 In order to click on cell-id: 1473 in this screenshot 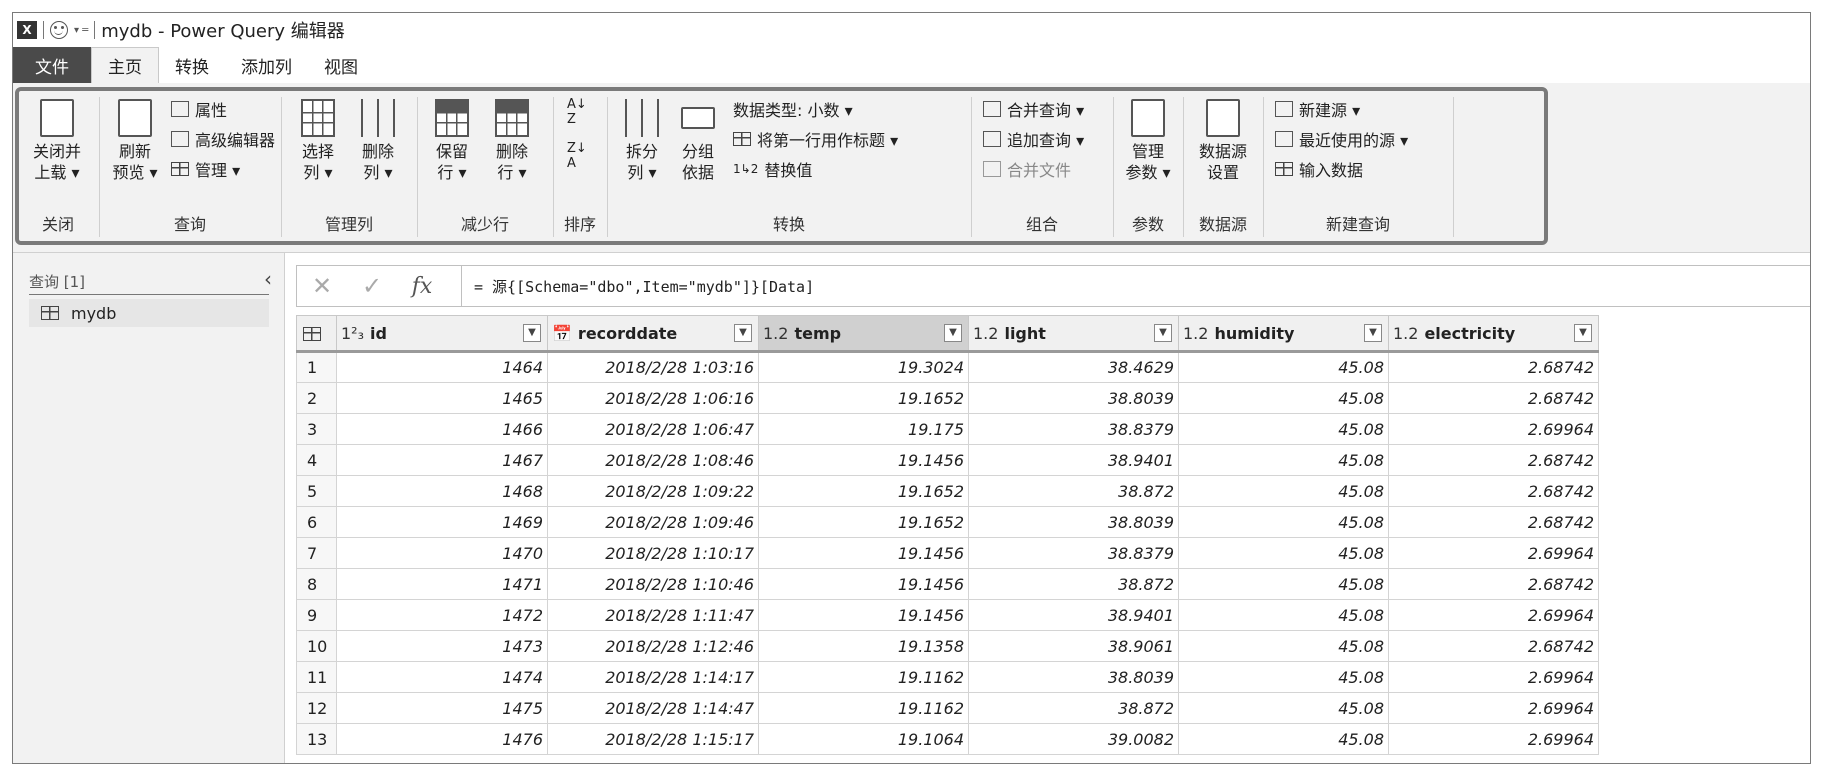, I will do `click(442, 646)`.